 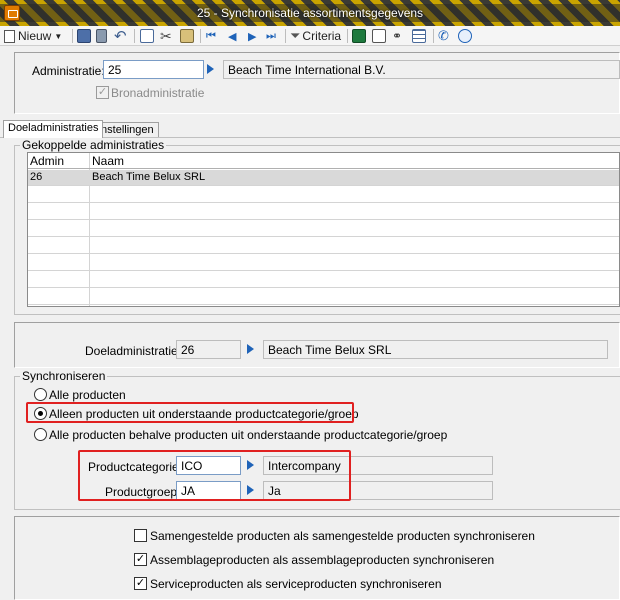 I want to click on previous-record-icon: ◀, so click(x=232, y=36).